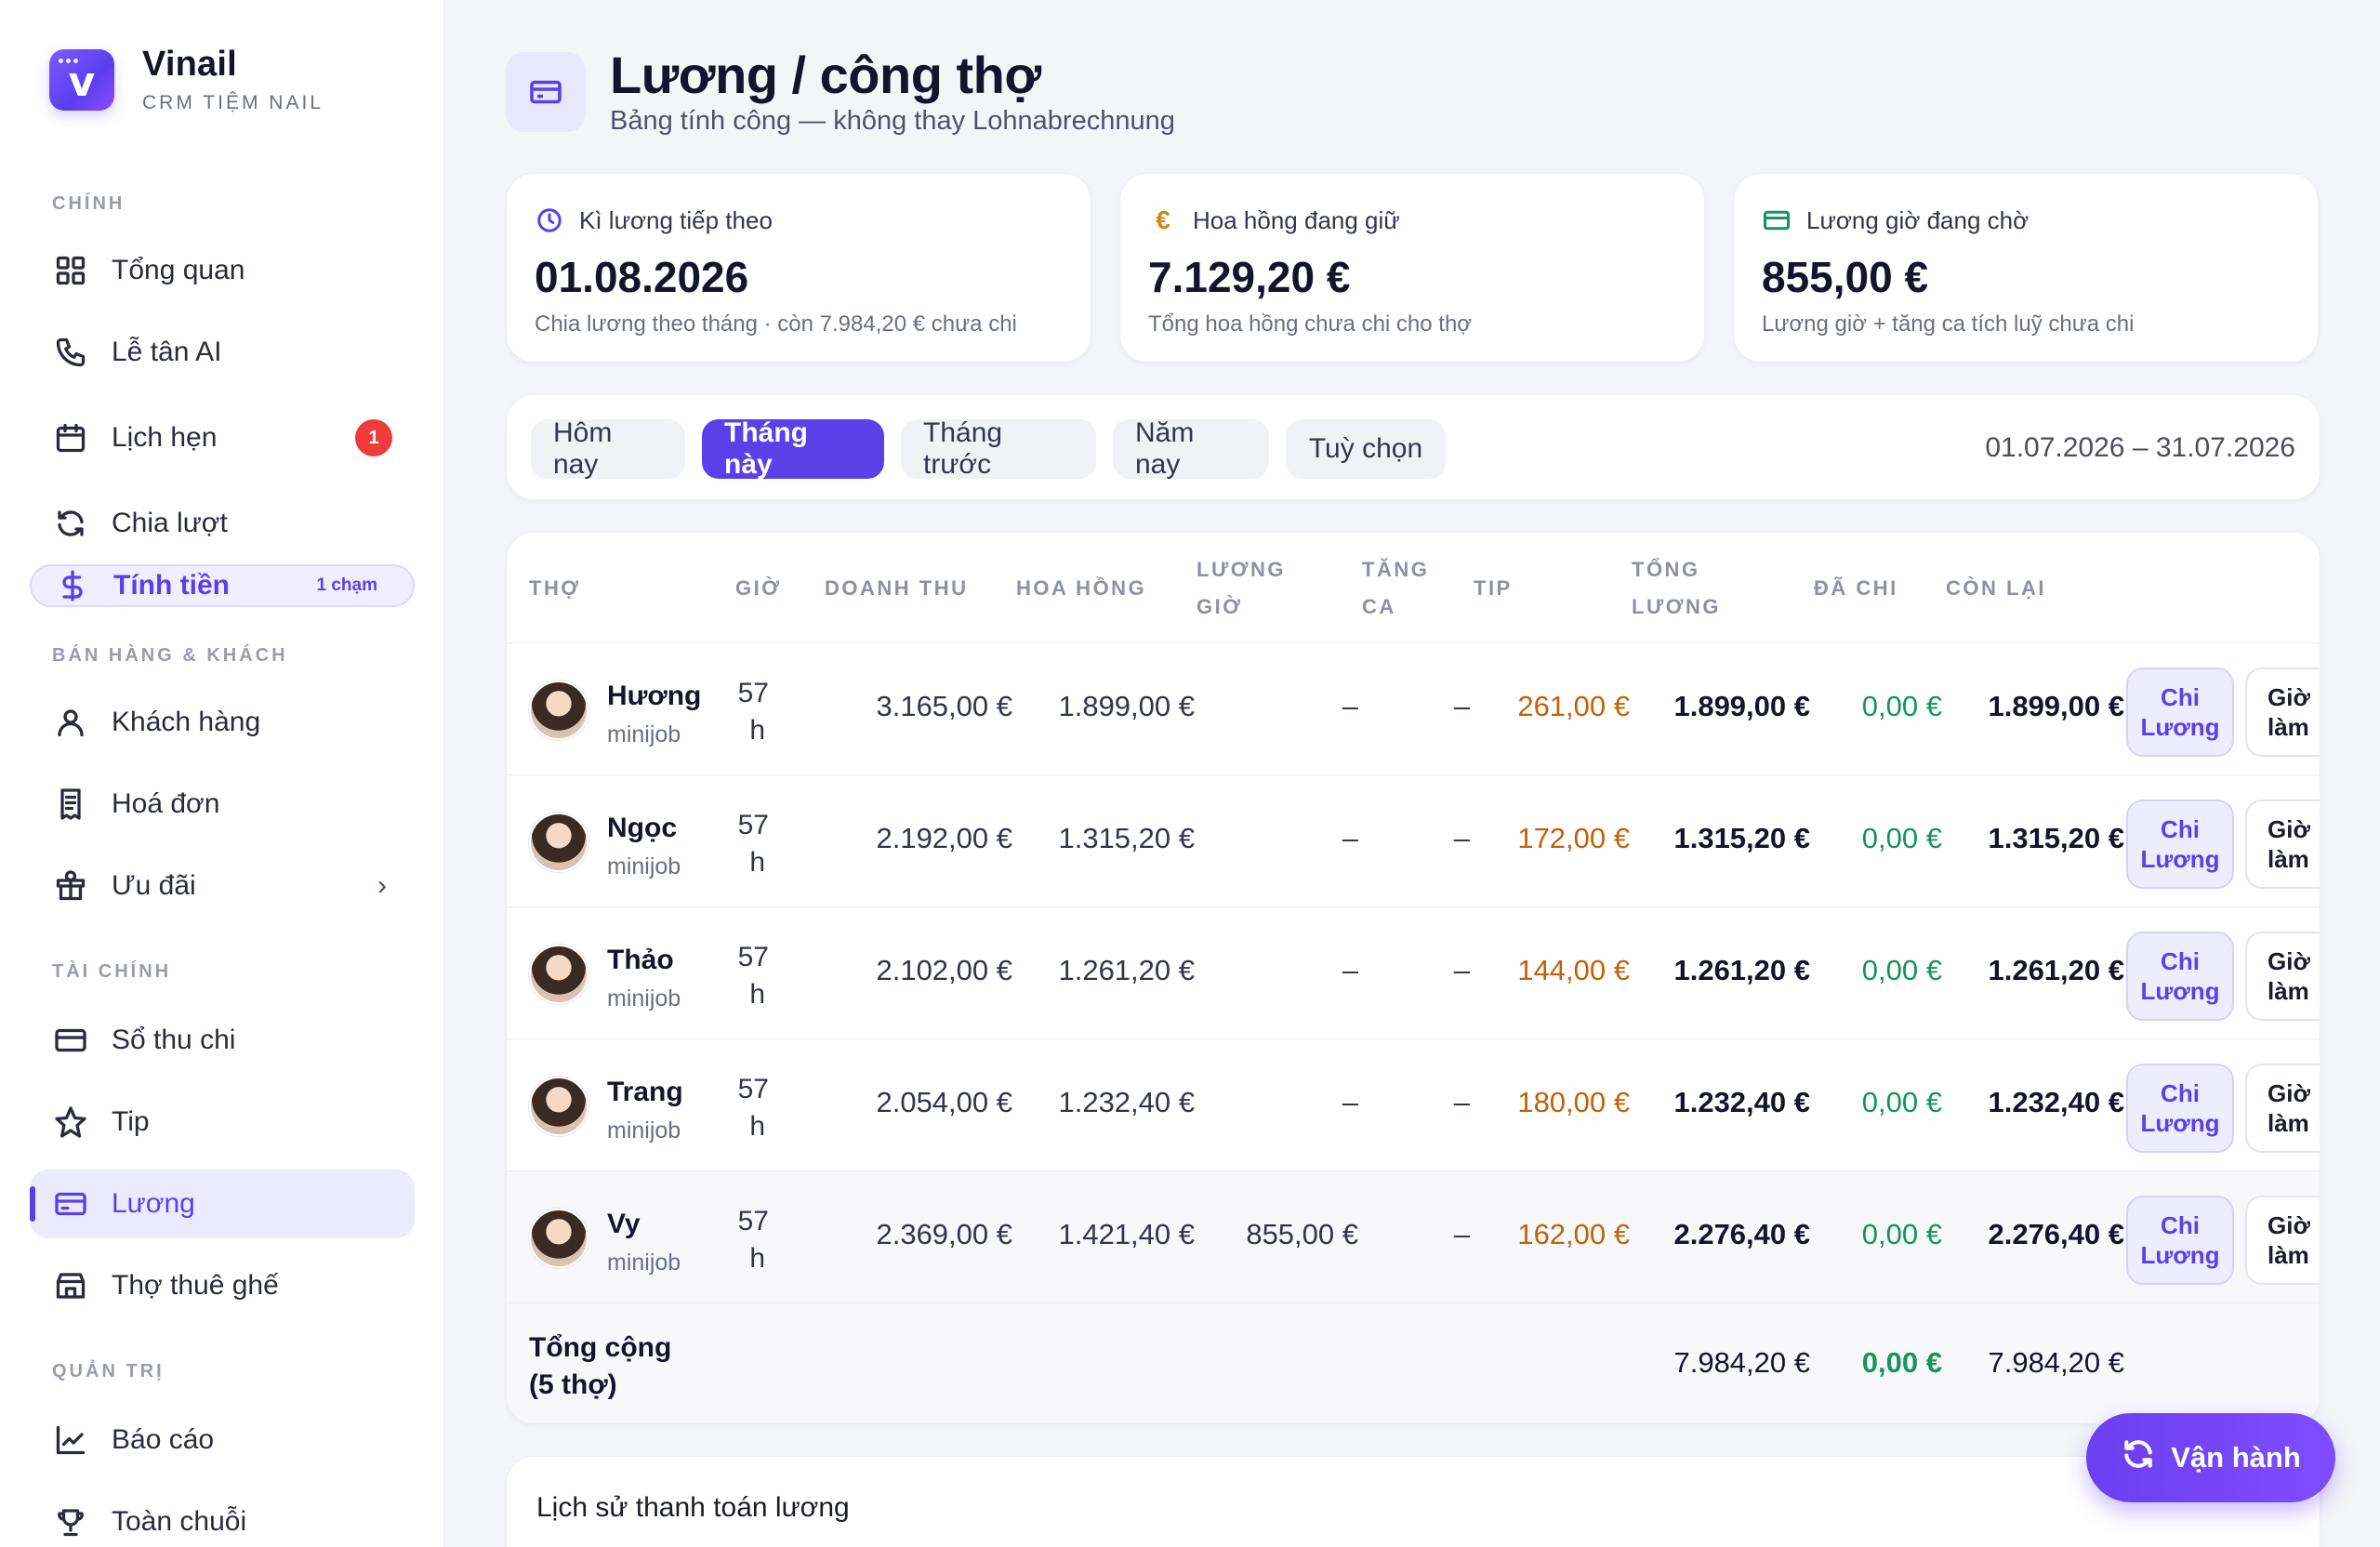  What do you see at coordinates (944, 706) in the screenshot?
I see `revenue-cell: 3.165,00 €` at bounding box center [944, 706].